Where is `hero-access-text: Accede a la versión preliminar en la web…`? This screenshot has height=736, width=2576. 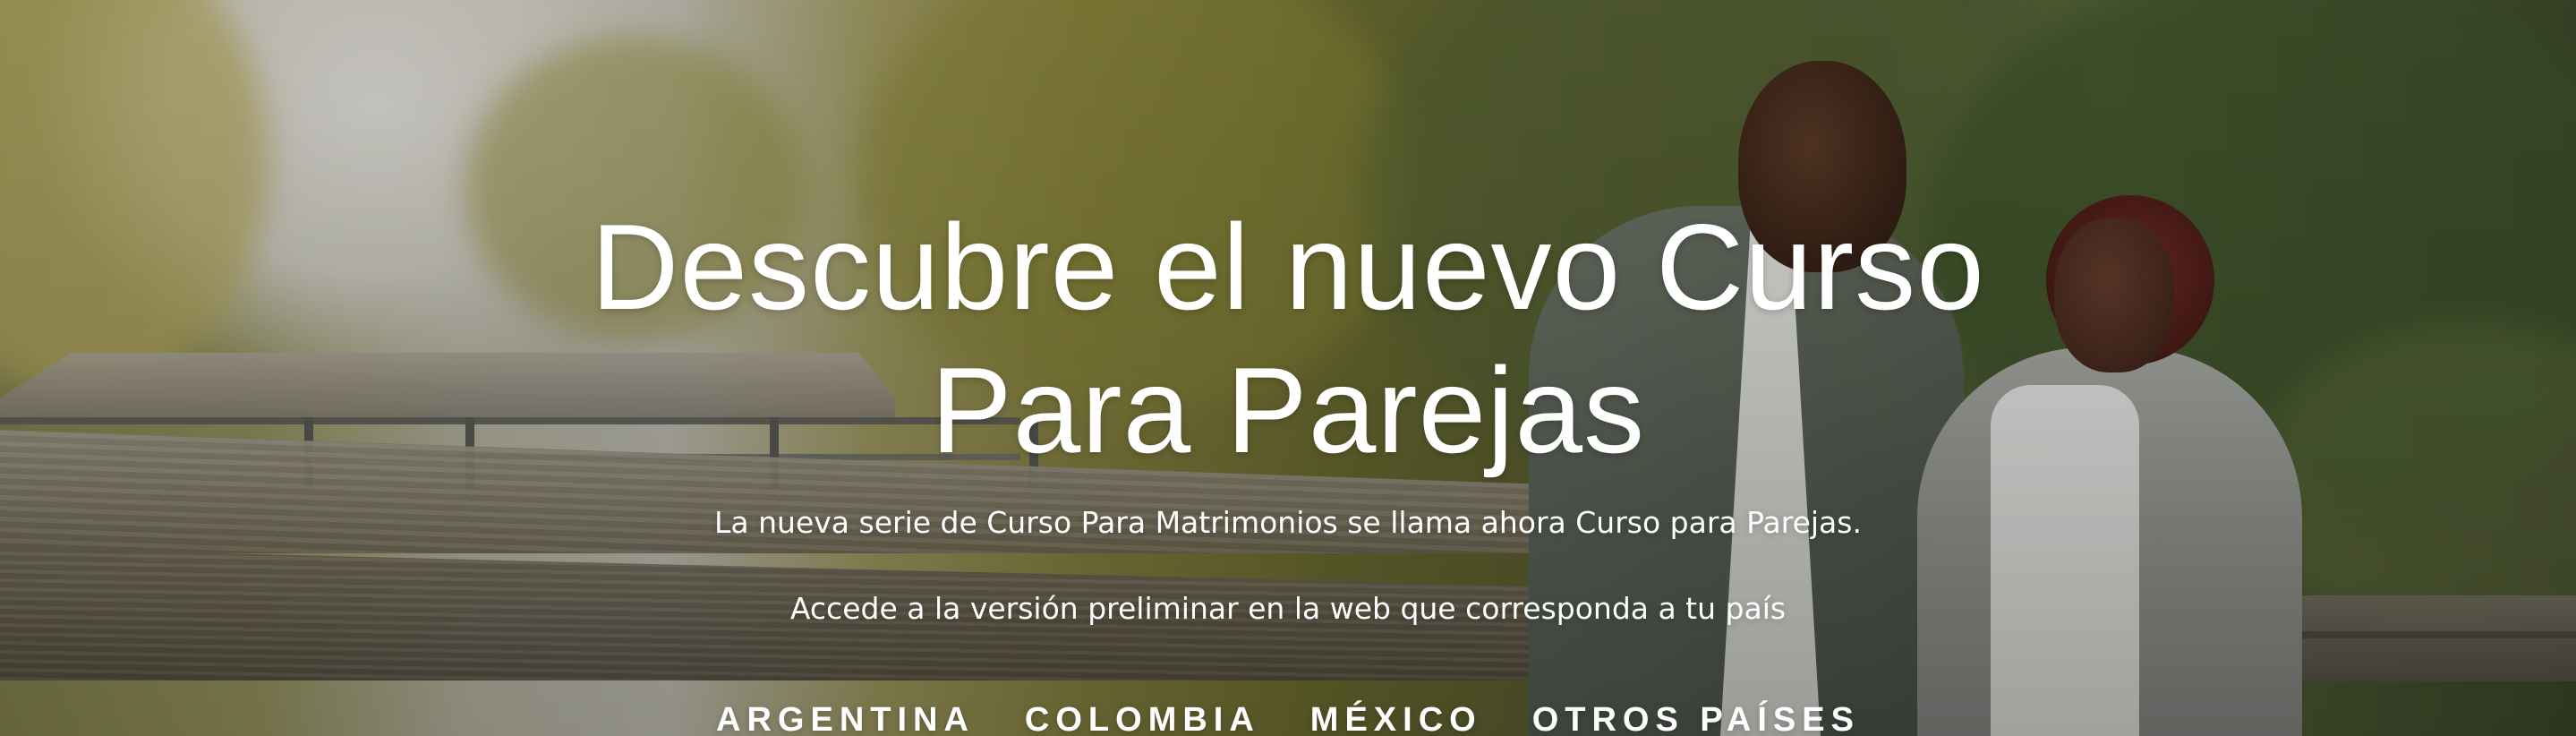
hero-access-text: Accede a la versión preliminar en la web… is located at coordinates (1288, 608).